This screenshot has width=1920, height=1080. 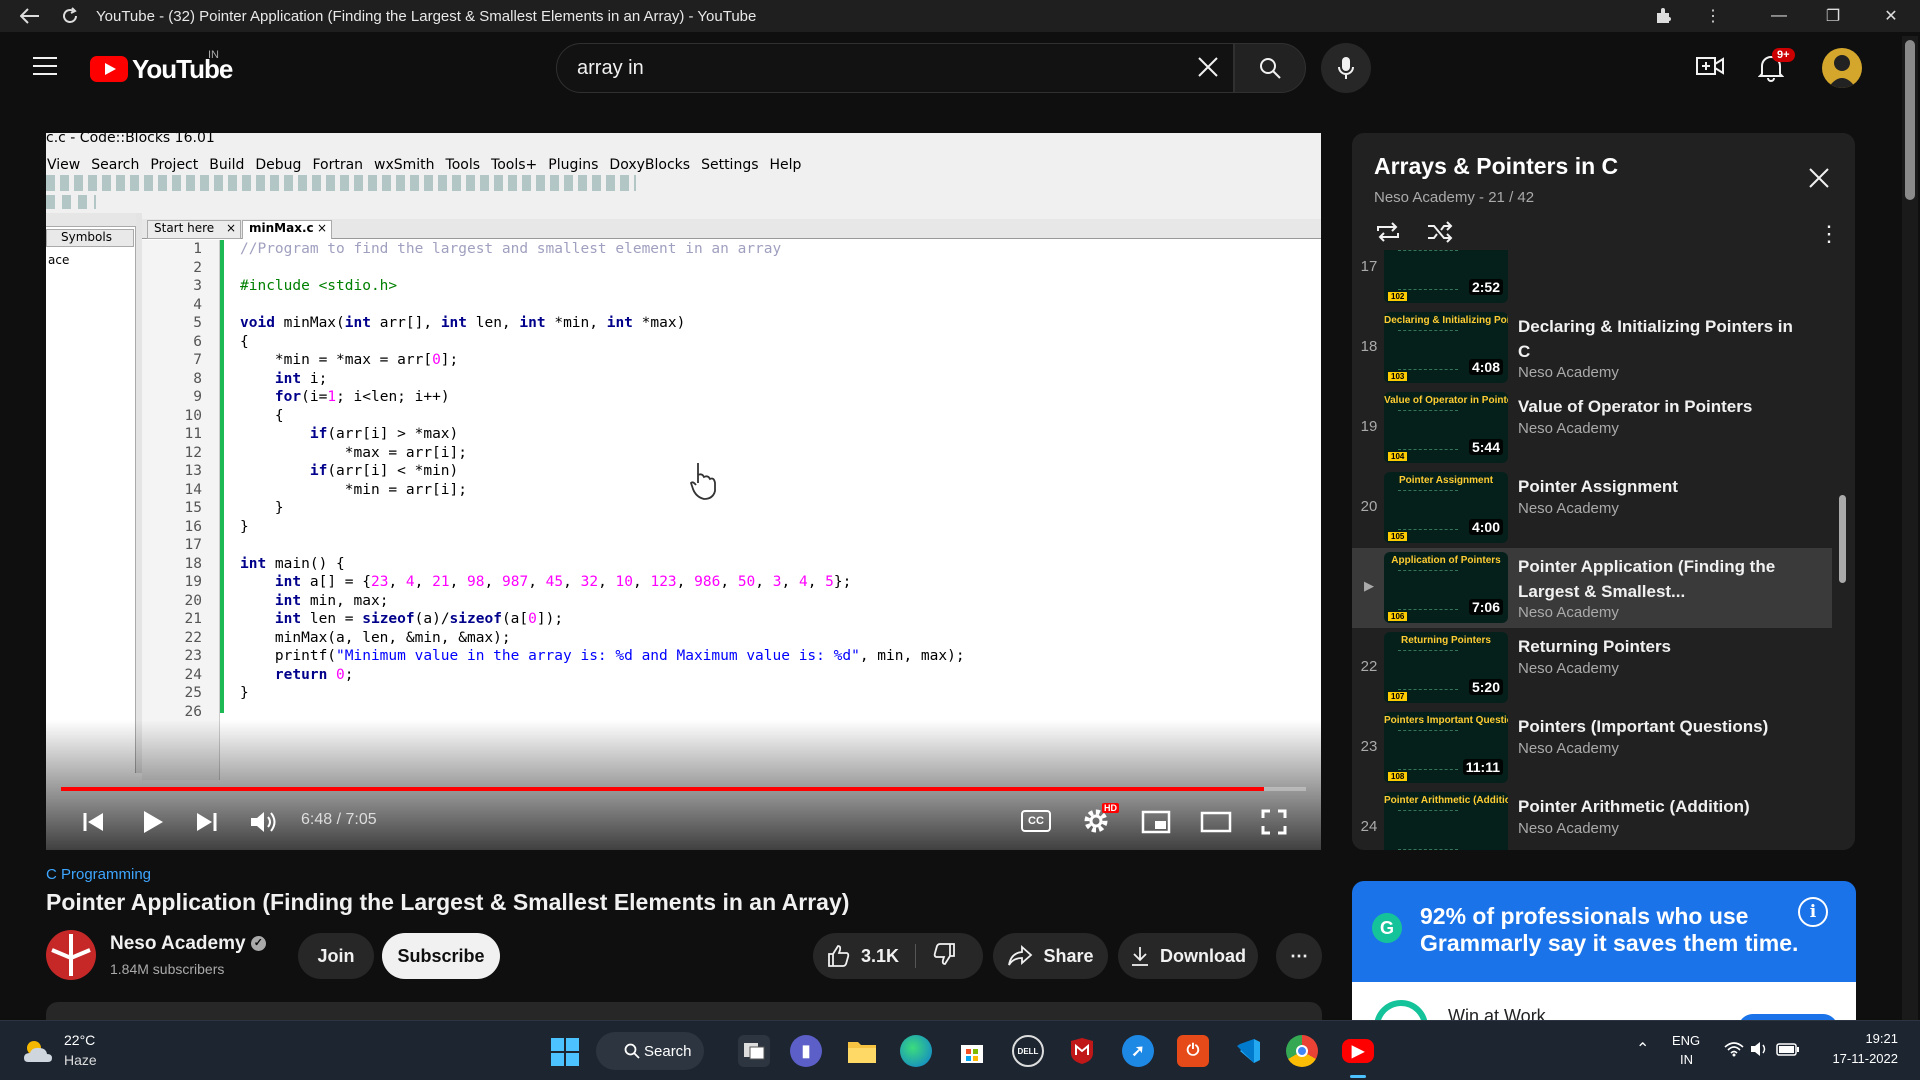 What do you see at coordinates (514, 165) in the screenshot?
I see `ide-menu-item: Tools+` at bounding box center [514, 165].